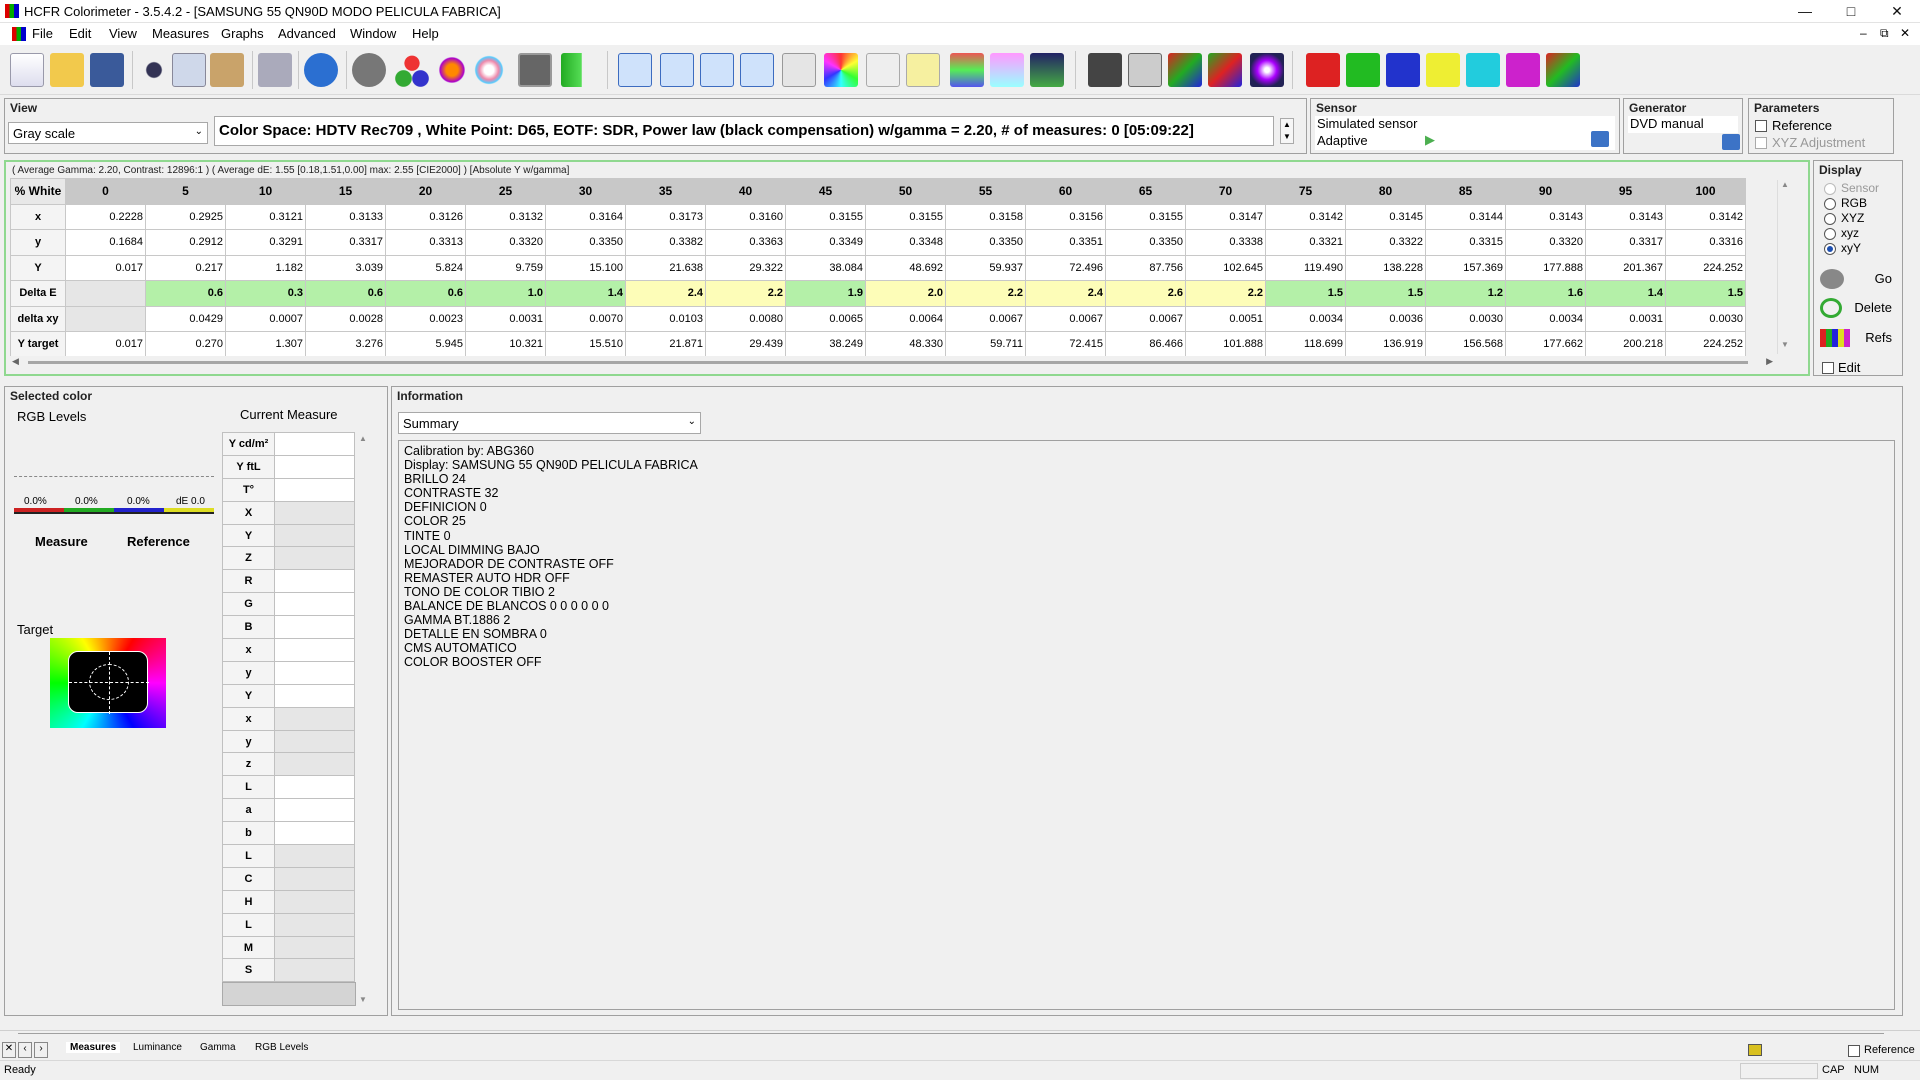 The height and width of the screenshot is (1080, 1920). Describe the element at coordinates (105, 216) in the screenshot. I see `grid-cell: 0.2228` at that location.